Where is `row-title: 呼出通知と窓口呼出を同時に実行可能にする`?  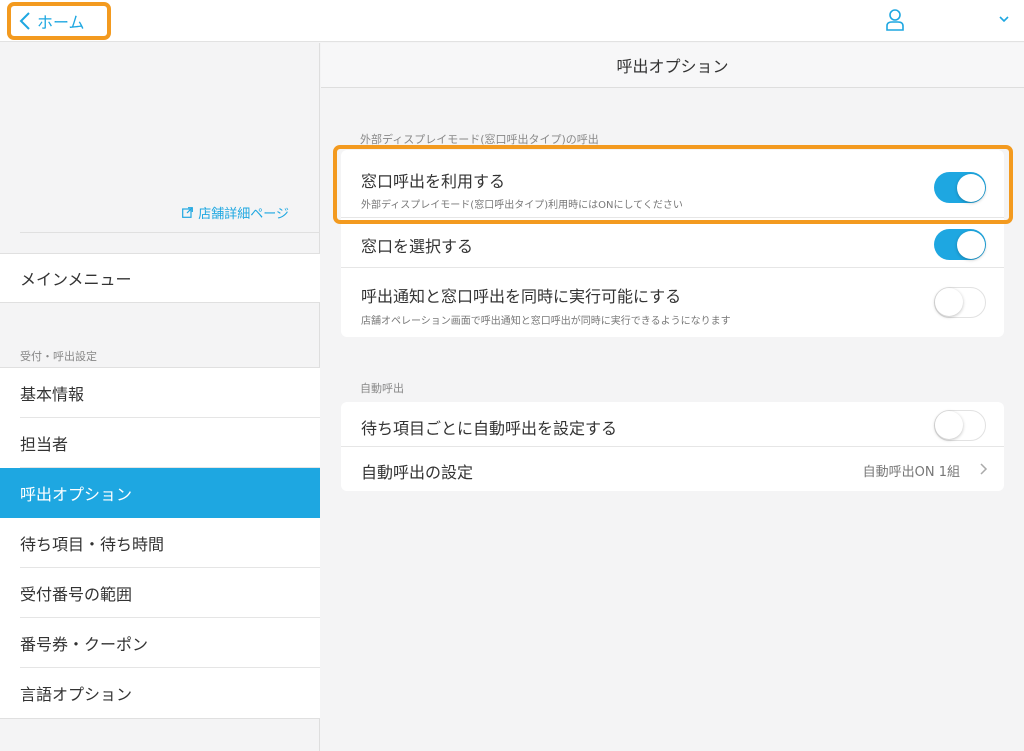 row-title: 呼出通知と窓口呼出を同時に実行可能にする is located at coordinates (521, 296).